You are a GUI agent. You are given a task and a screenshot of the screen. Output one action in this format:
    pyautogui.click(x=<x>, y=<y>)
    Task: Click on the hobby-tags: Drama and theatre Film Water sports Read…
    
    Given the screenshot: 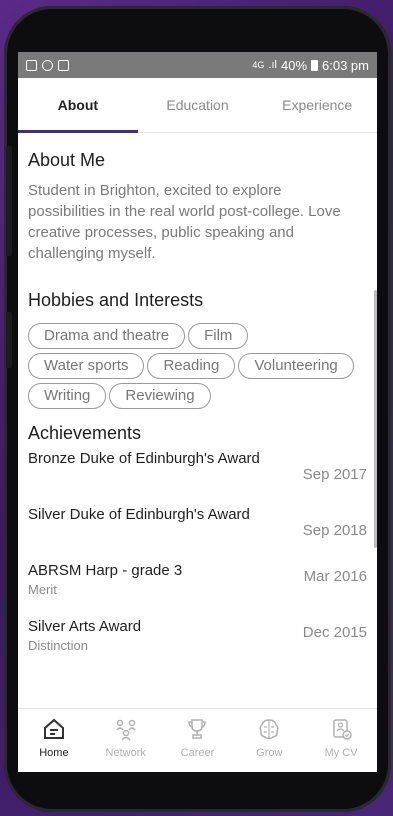 What is the action you would take?
    pyautogui.click(x=197, y=366)
    